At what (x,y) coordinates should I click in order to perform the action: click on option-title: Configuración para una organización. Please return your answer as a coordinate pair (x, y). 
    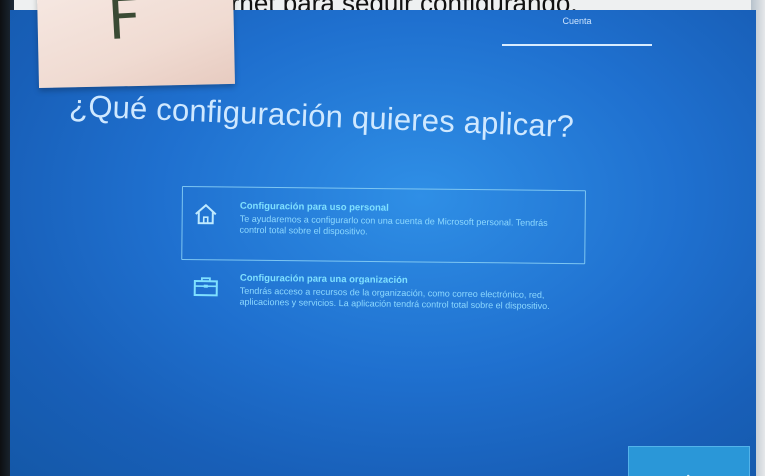
    Looking at the image, I should click on (323, 279).